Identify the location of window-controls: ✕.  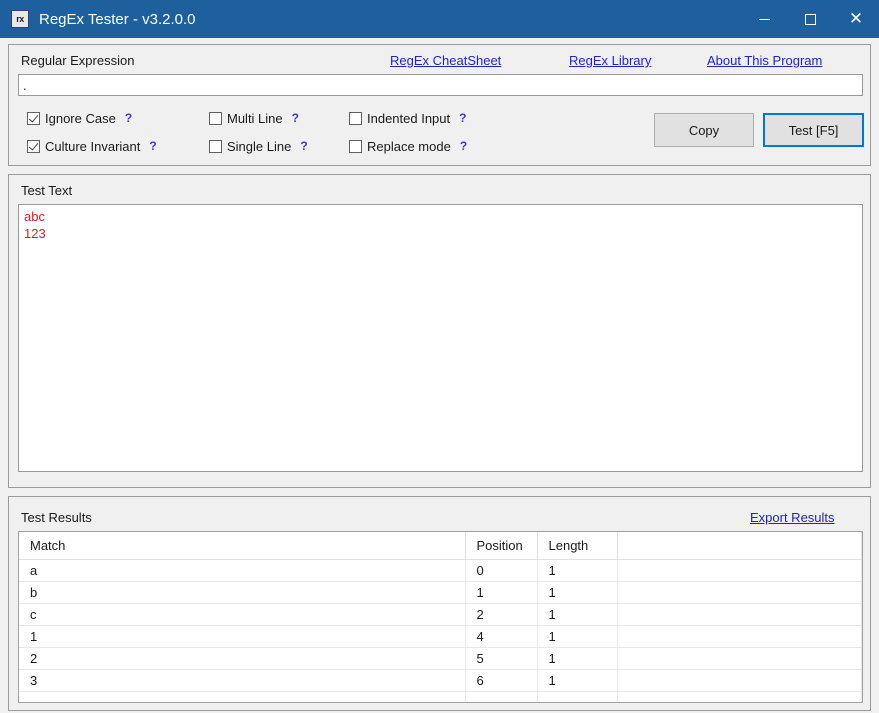
(810, 19).